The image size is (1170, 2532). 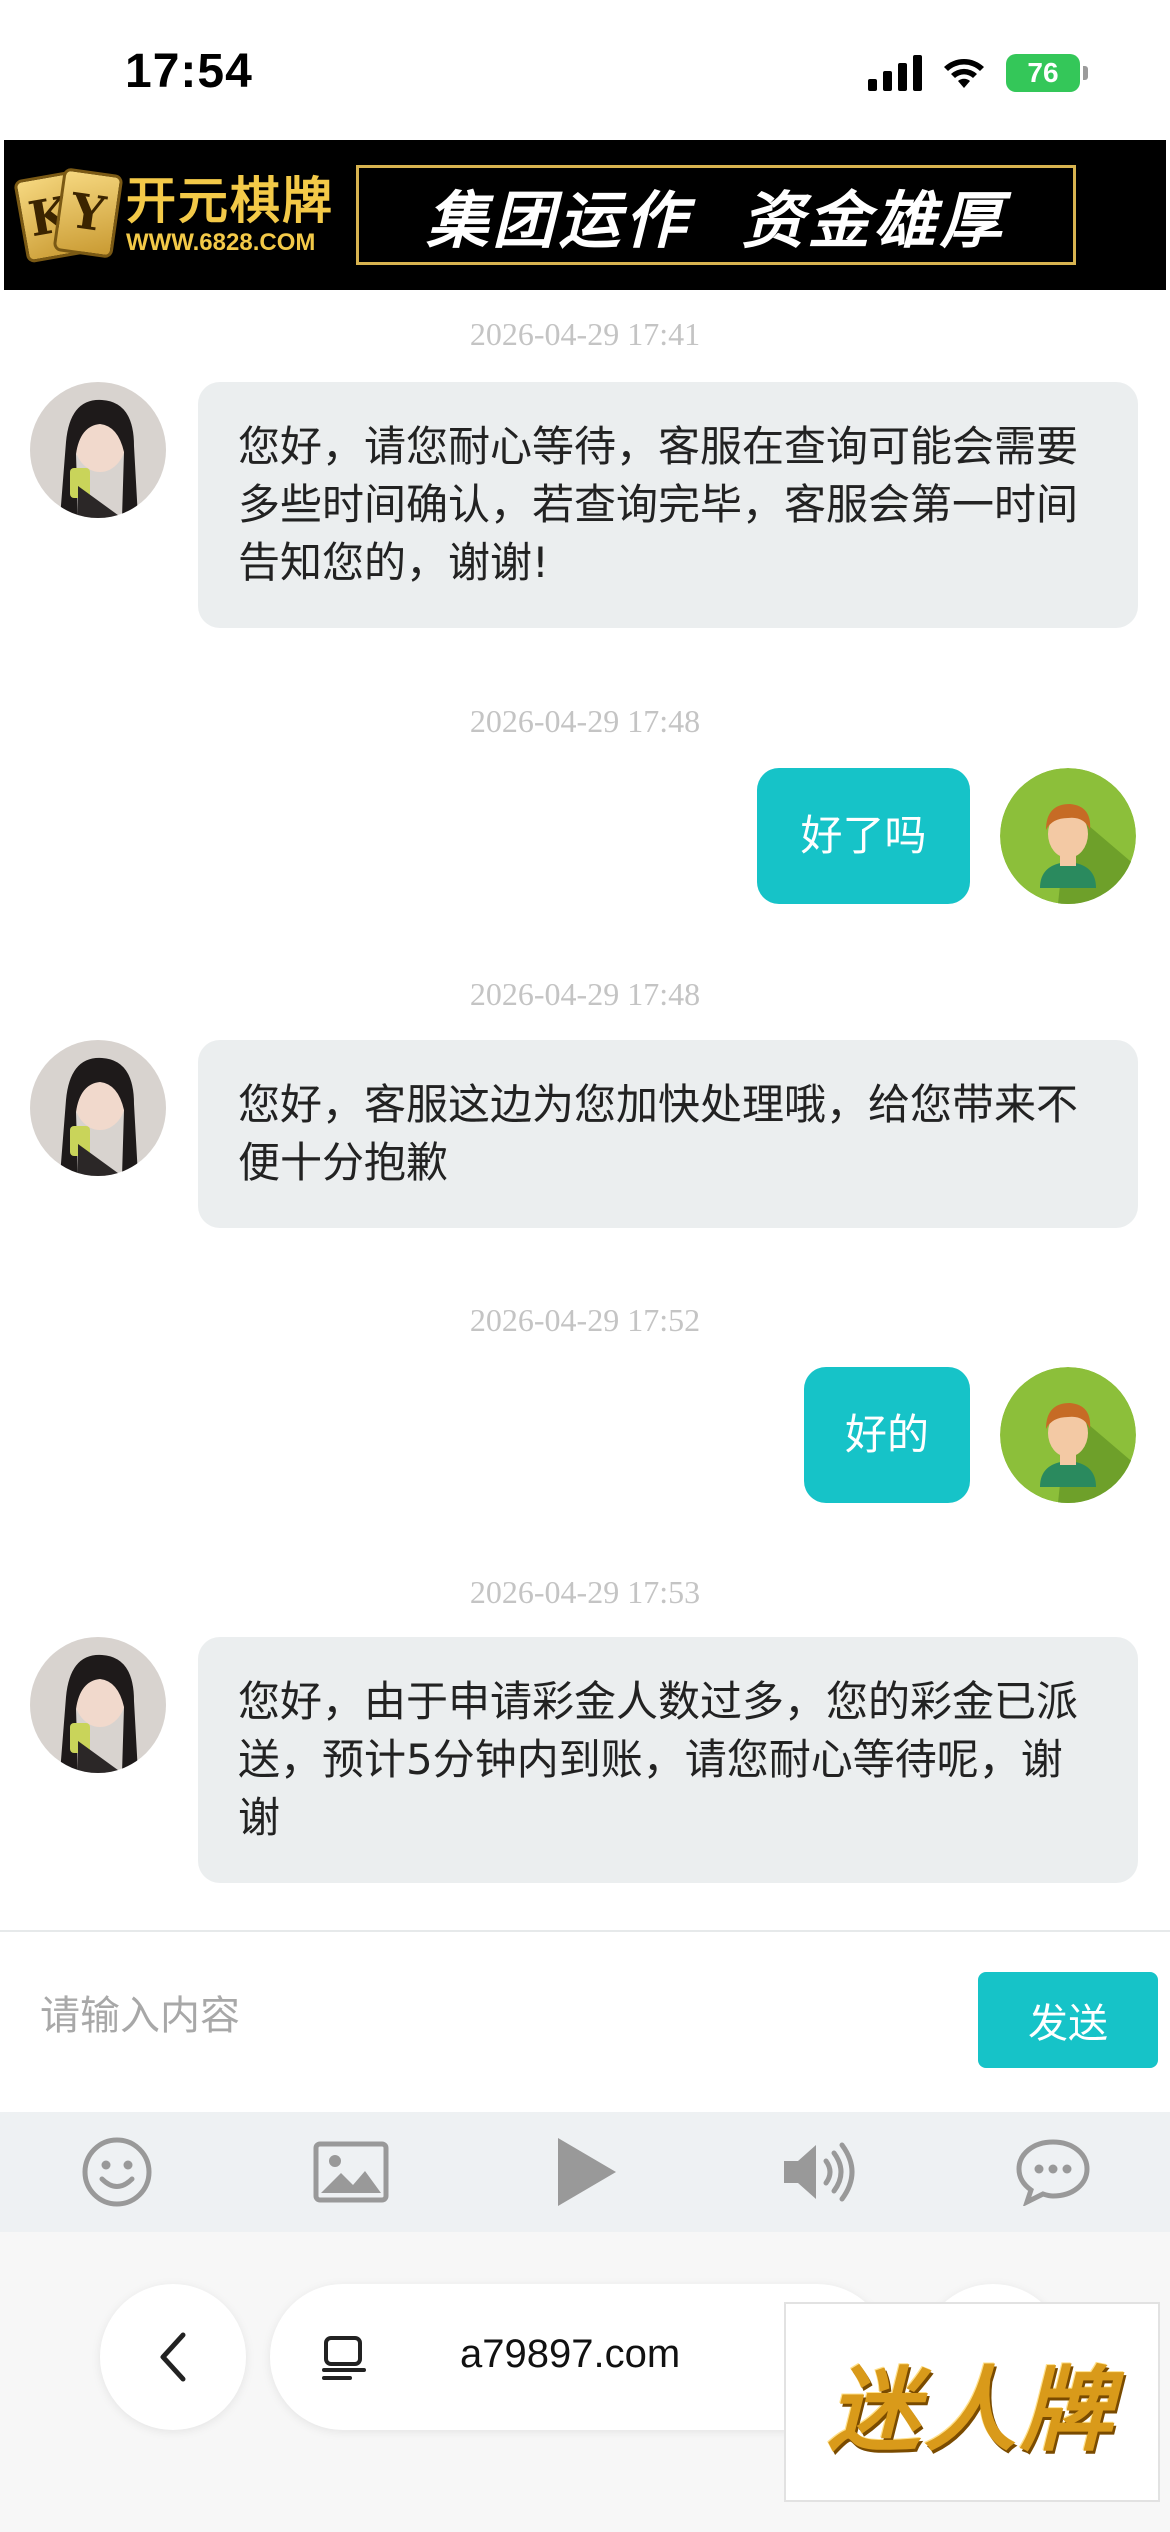 I want to click on ky-cards-icon: K Y, so click(x=68, y=215).